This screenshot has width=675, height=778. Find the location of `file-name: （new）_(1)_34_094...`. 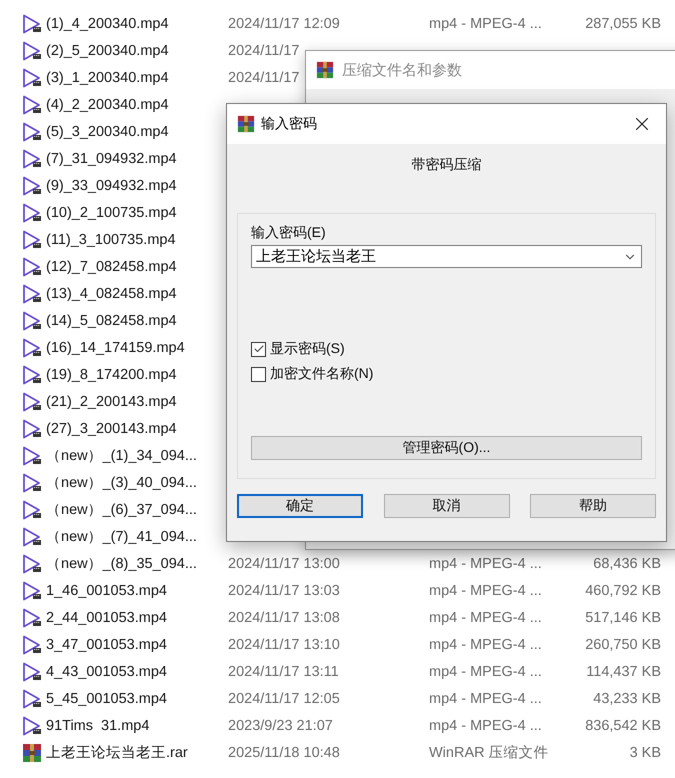

file-name: （new）_(1)_34_094... is located at coordinates (121, 455).